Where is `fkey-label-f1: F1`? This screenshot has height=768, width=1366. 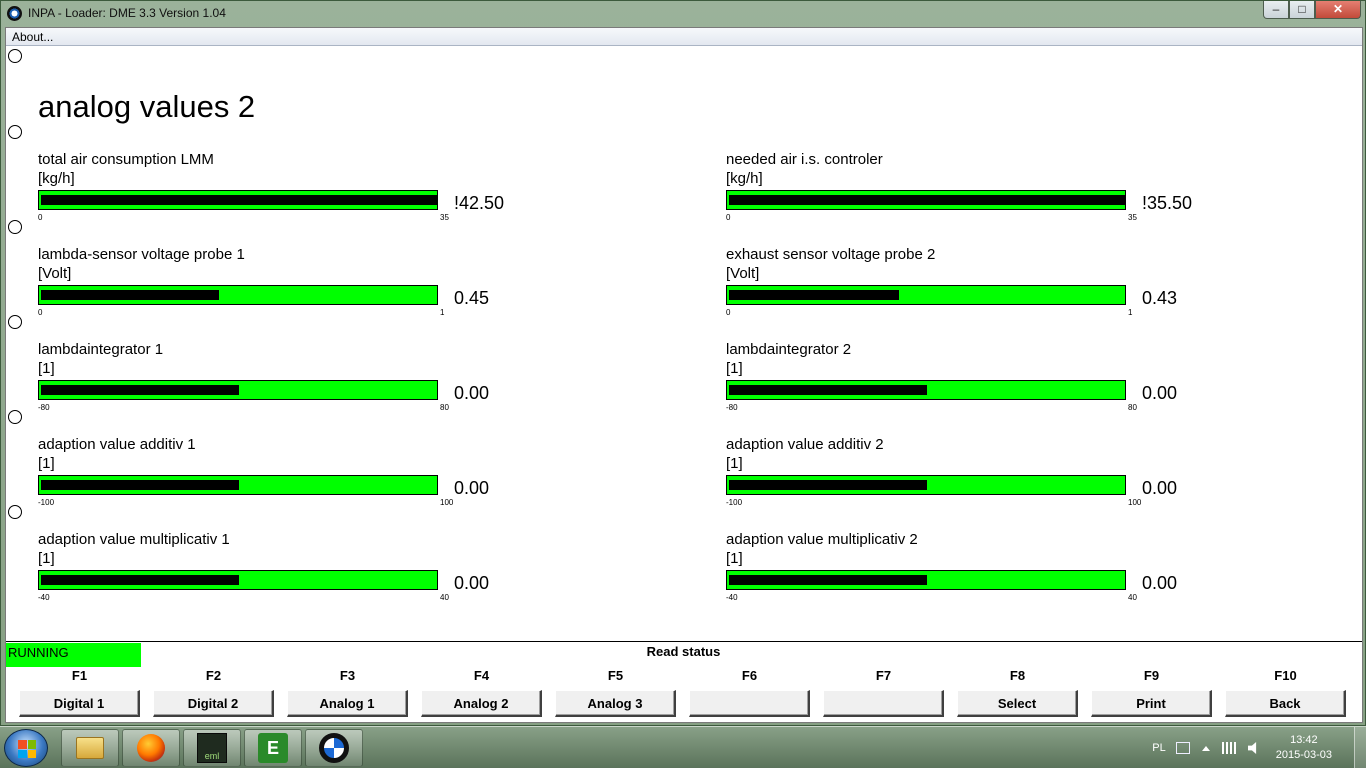
fkey-label-f1: F1 is located at coordinates (79, 675).